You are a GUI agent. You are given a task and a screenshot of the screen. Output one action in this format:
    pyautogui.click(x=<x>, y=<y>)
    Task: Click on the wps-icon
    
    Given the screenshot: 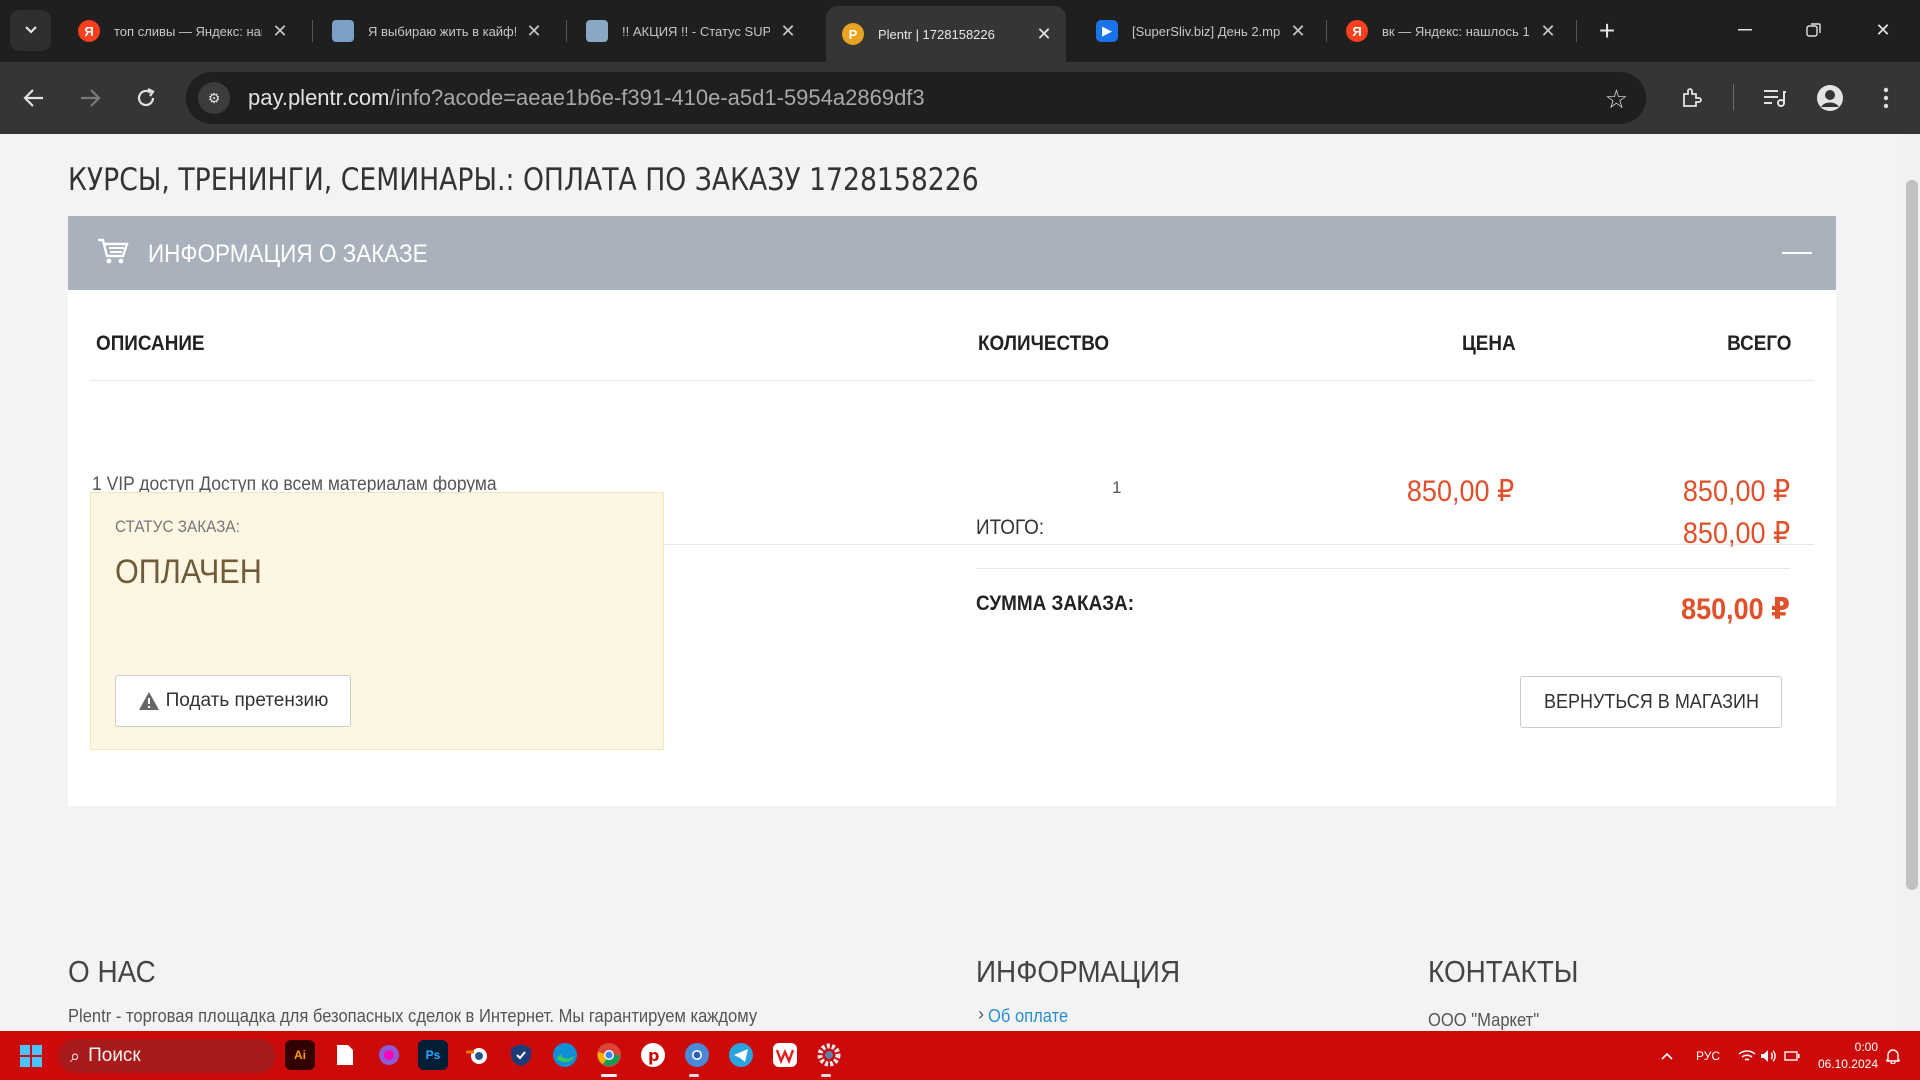 What is the action you would take?
    pyautogui.click(x=785, y=1055)
    